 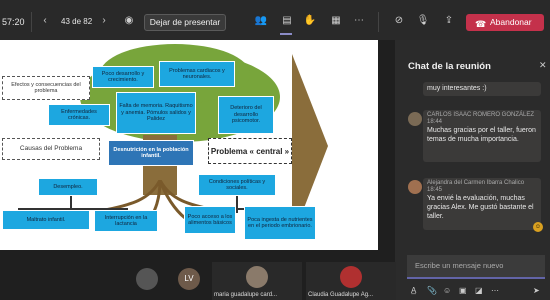 What do you see at coordinates (151, 153) in the screenshot?
I see `box-desnutricion: Desnutrición en la población infantil.` at bounding box center [151, 153].